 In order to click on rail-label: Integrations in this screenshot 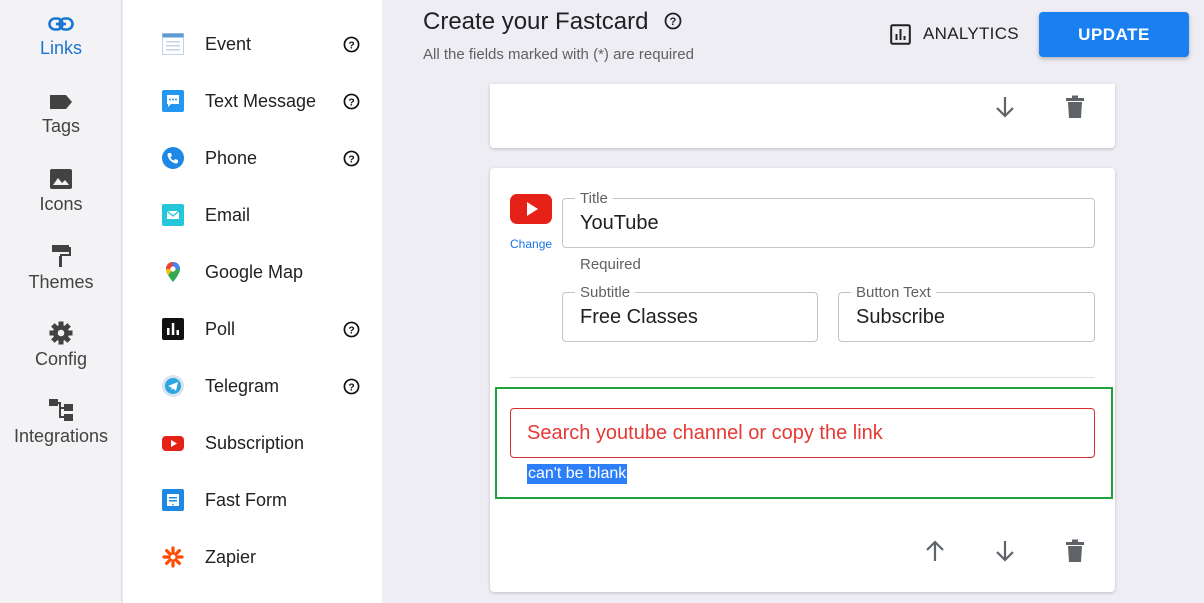, I will do `click(61, 436)`.